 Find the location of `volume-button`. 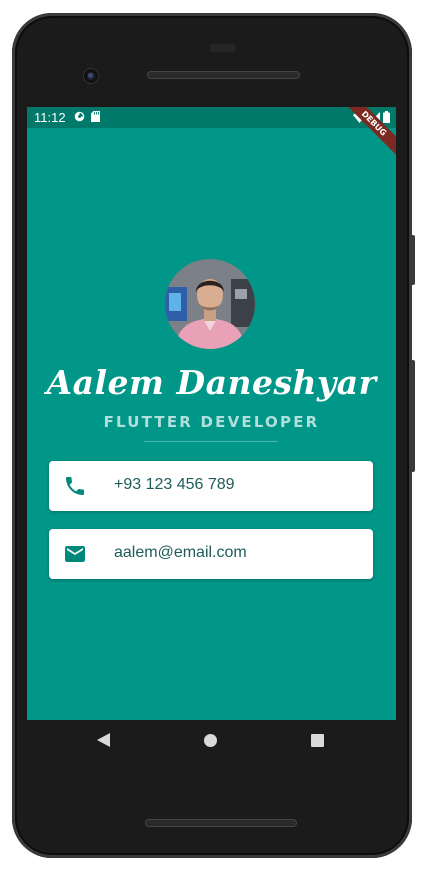

volume-button is located at coordinates (413, 416).